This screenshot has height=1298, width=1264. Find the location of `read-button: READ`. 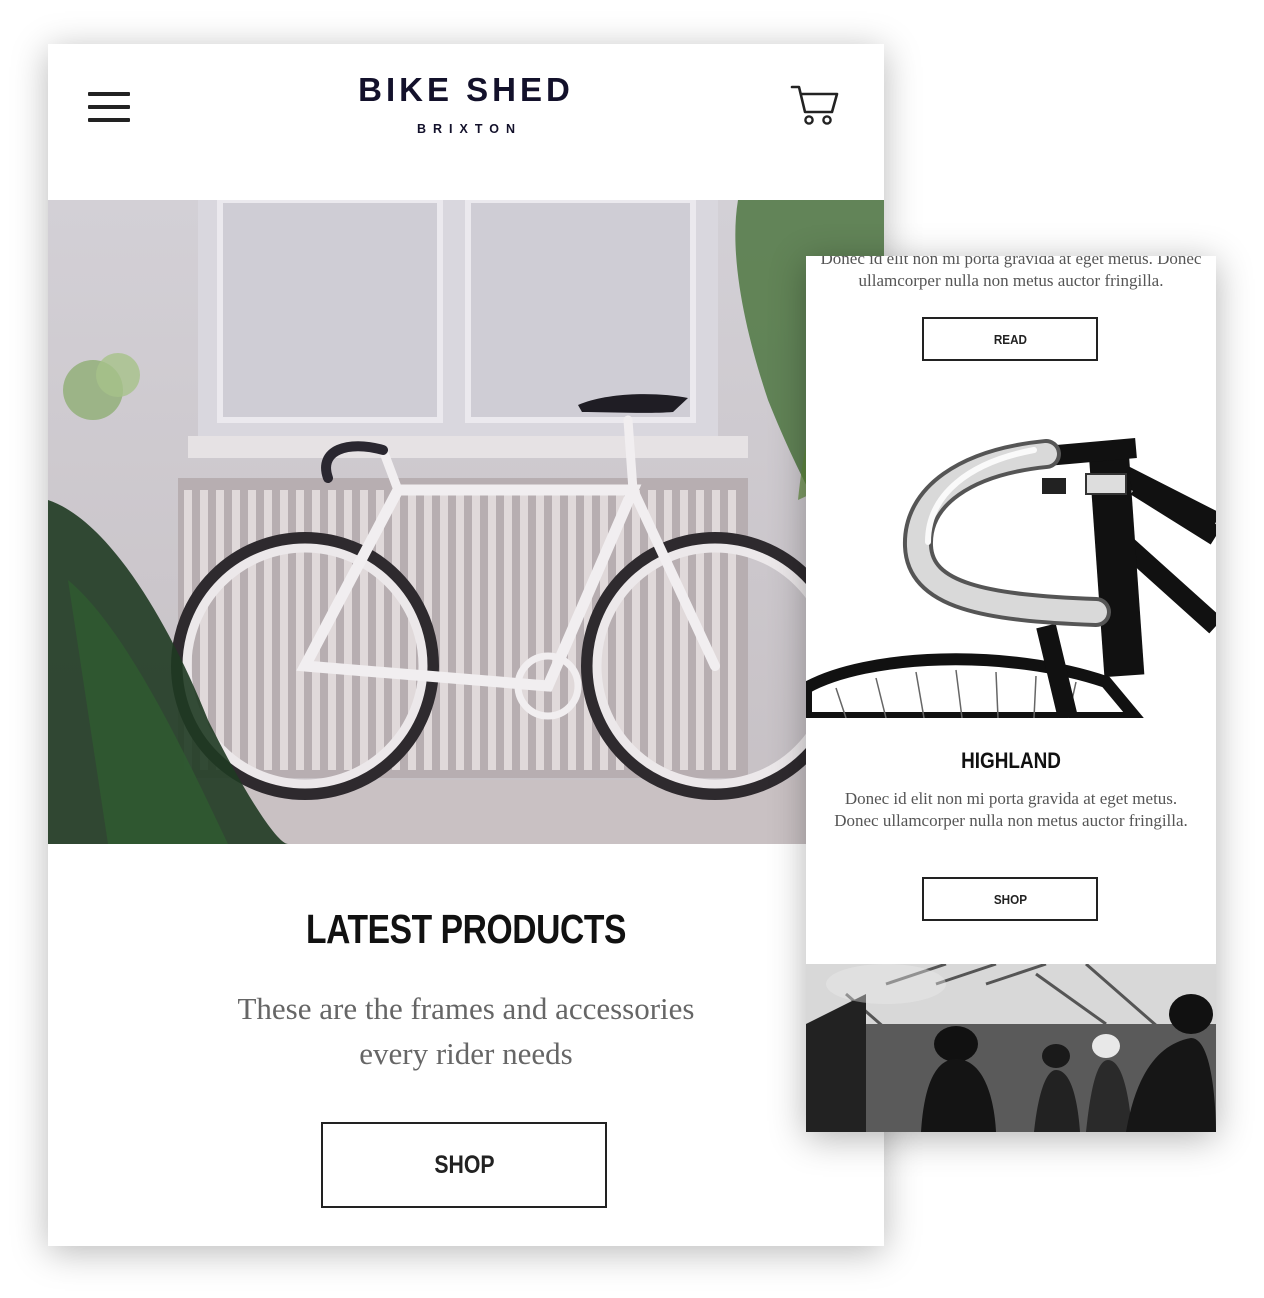

read-button: READ is located at coordinates (1010, 339).